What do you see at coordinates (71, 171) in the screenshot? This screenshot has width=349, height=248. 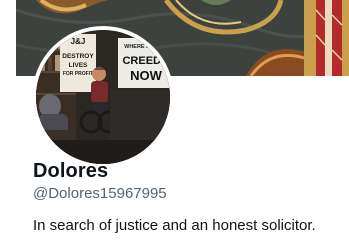 I see `profile-display-name: Dolores` at bounding box center [71, 171].